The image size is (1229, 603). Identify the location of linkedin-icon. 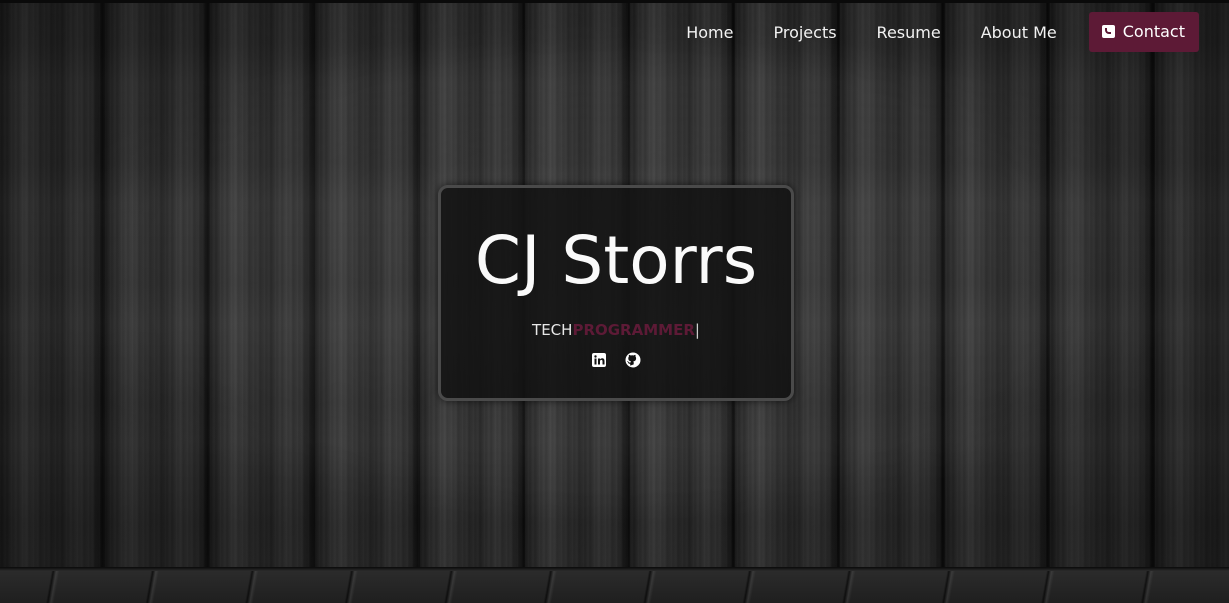
(599, 360).